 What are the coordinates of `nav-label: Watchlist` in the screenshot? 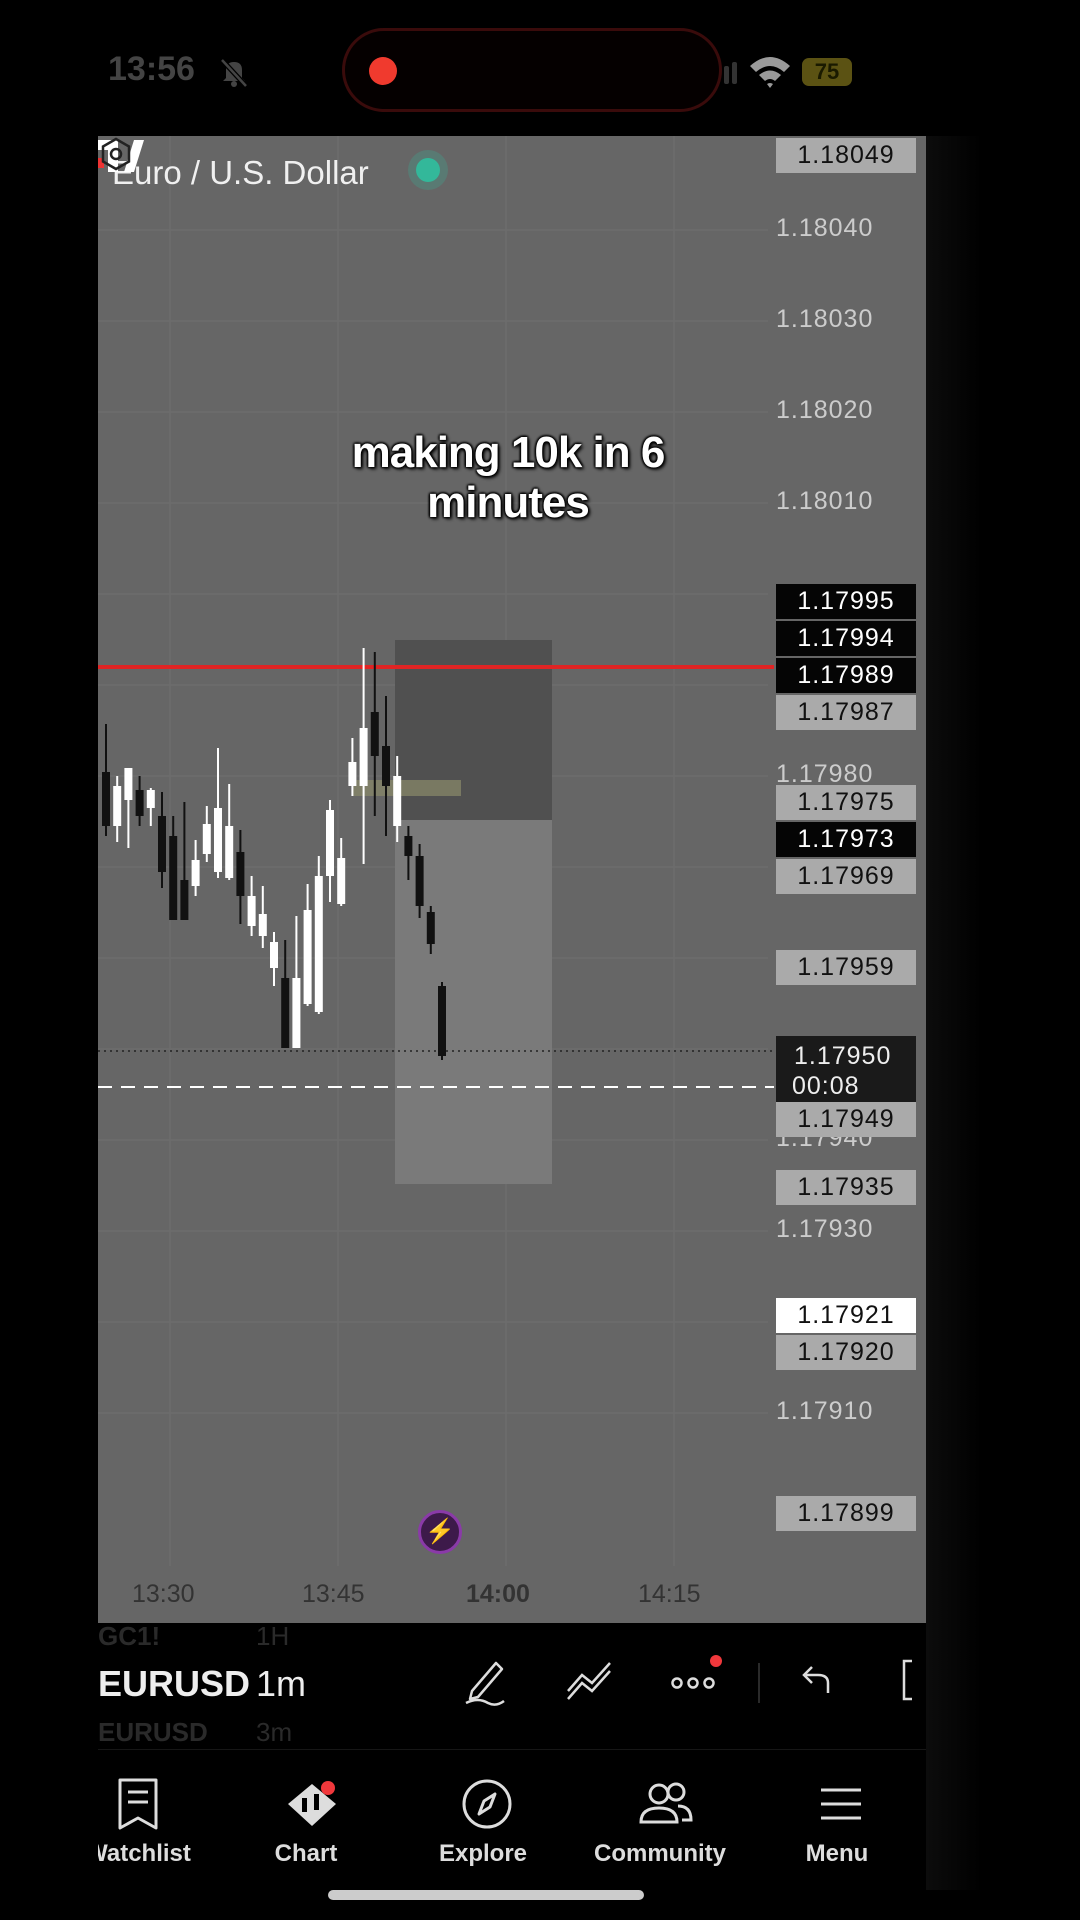 It's located at (144, 1853).